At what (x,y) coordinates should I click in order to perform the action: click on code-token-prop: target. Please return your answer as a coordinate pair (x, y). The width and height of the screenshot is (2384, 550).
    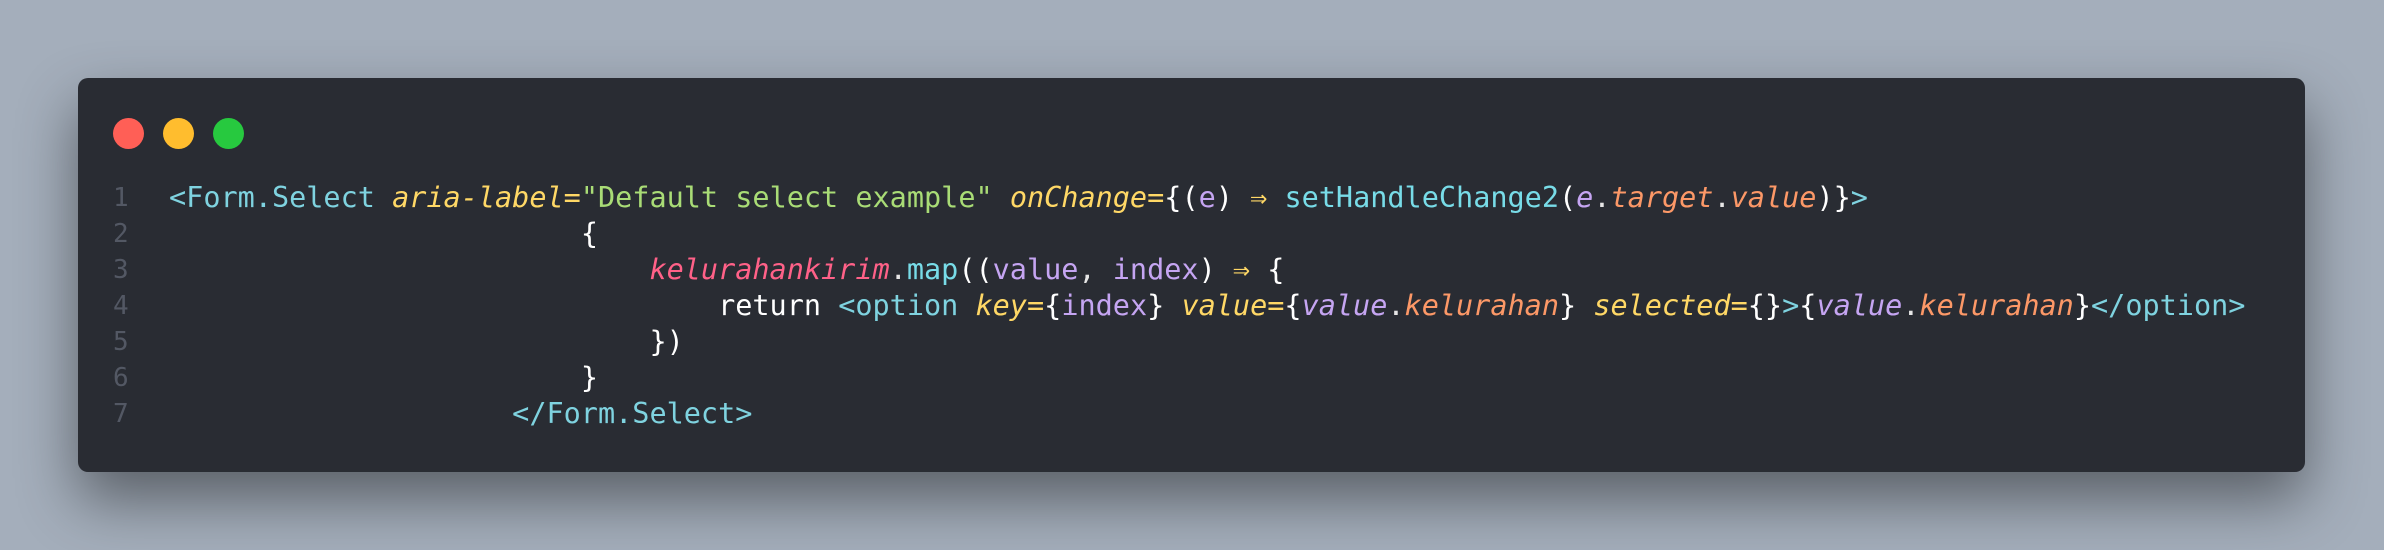
    Looking at the image, I should click on (1662, 197).